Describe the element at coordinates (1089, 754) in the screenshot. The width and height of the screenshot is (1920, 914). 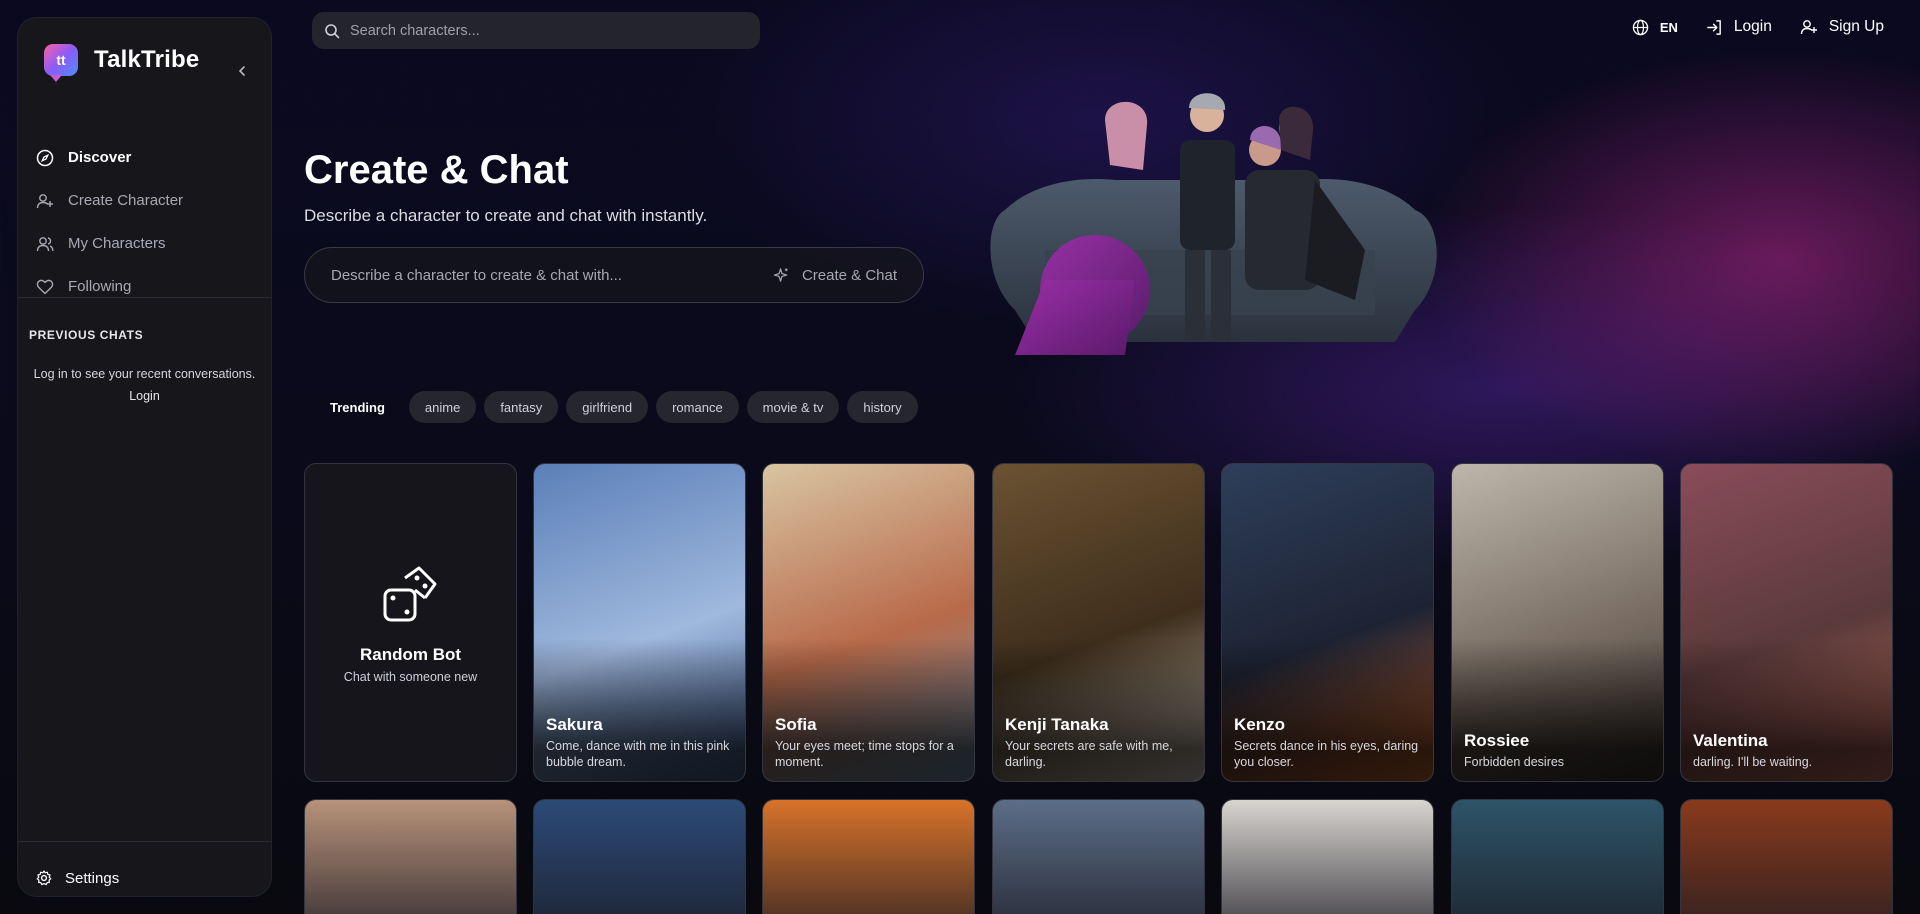
I see `character-tagline: Your secrets are safe with me, darling.` at that location.